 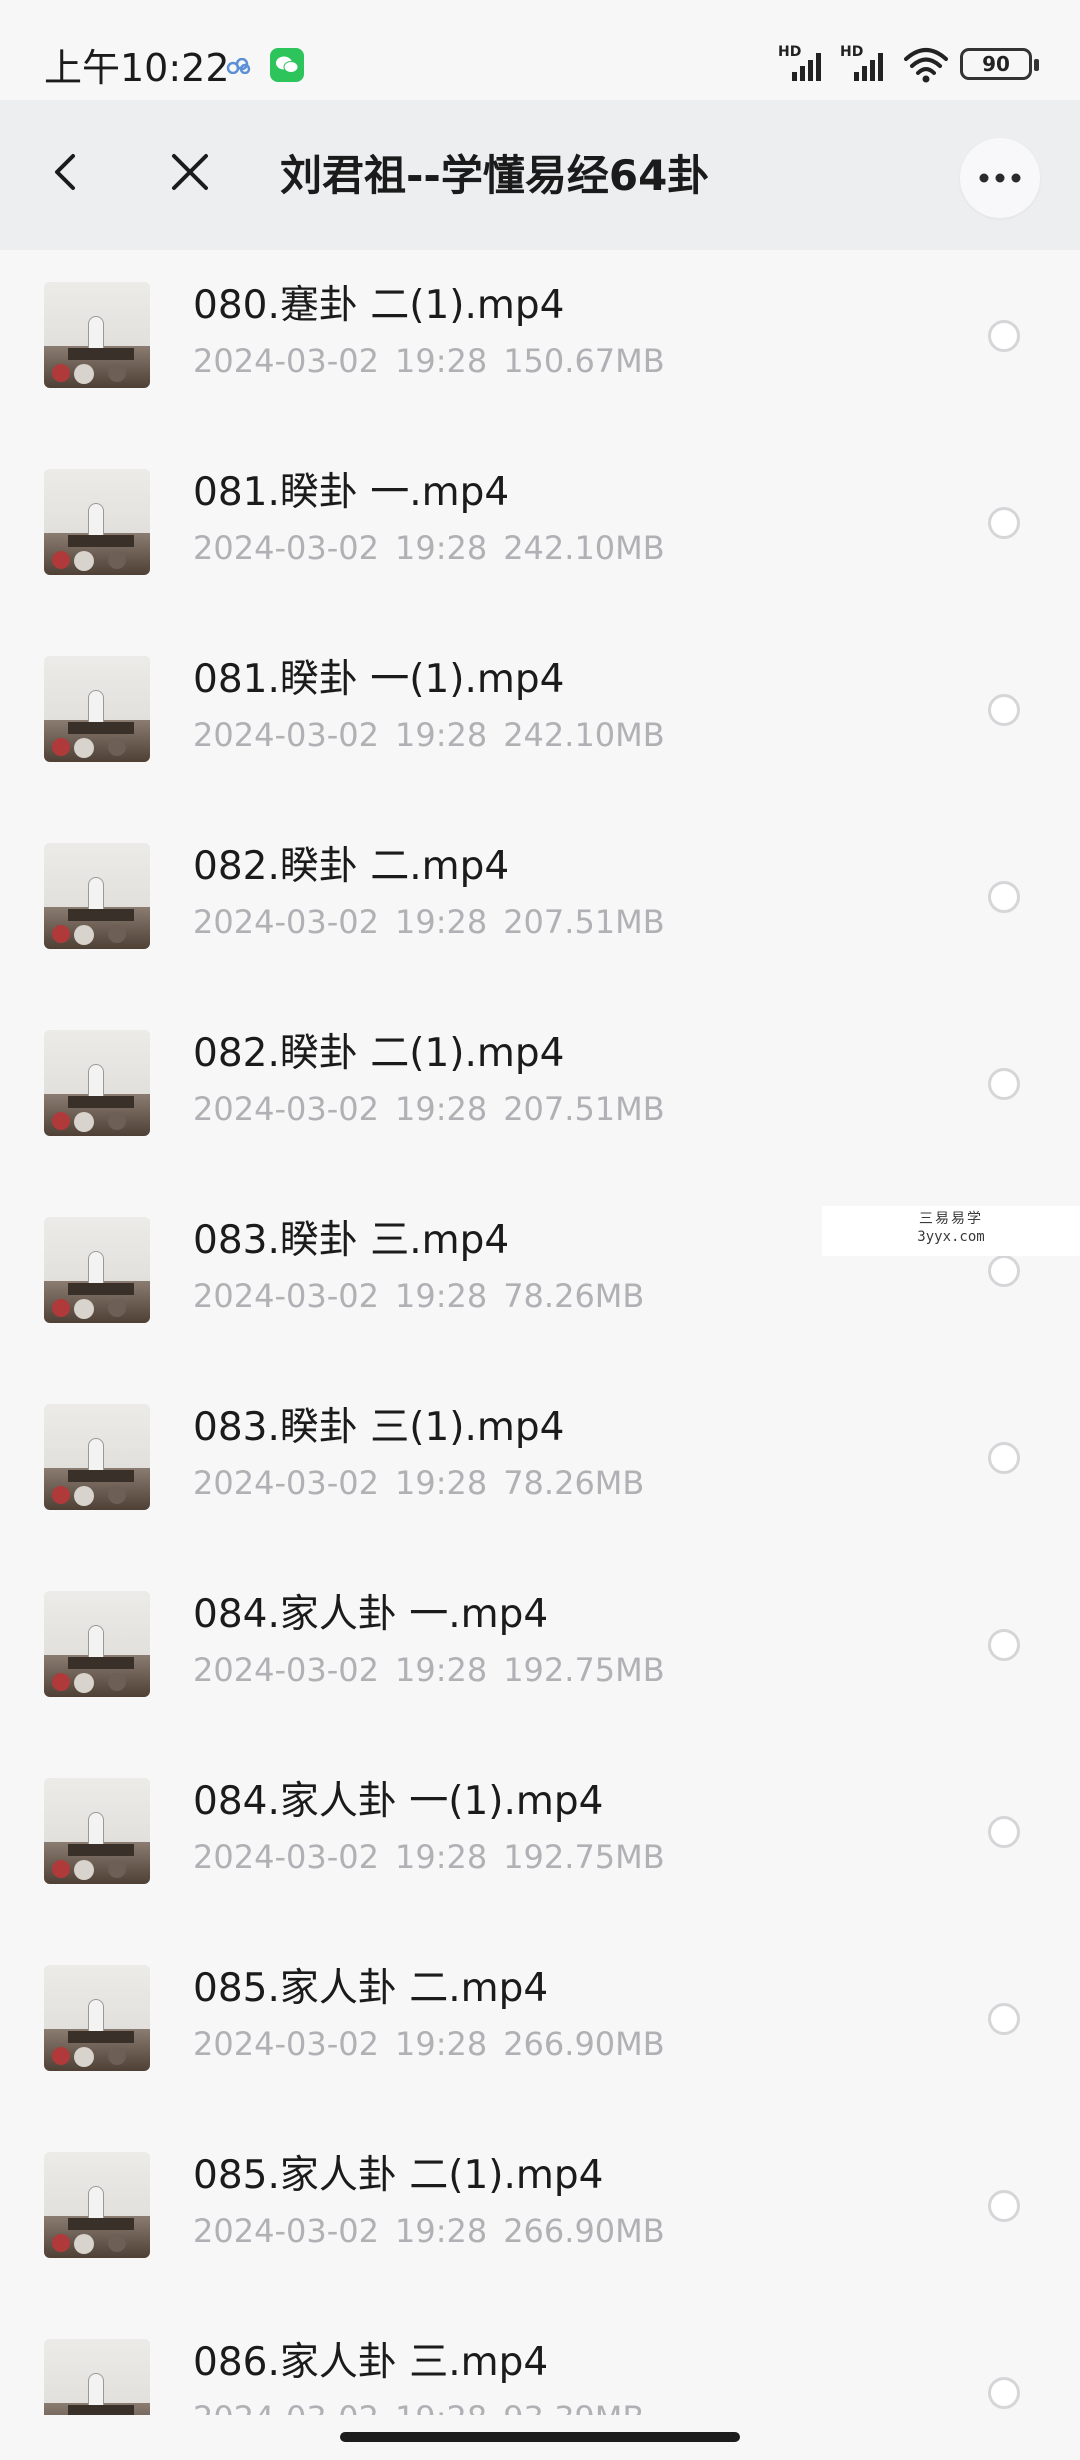 I want to click on battery-icon: 90, so click(x=999, y=64).